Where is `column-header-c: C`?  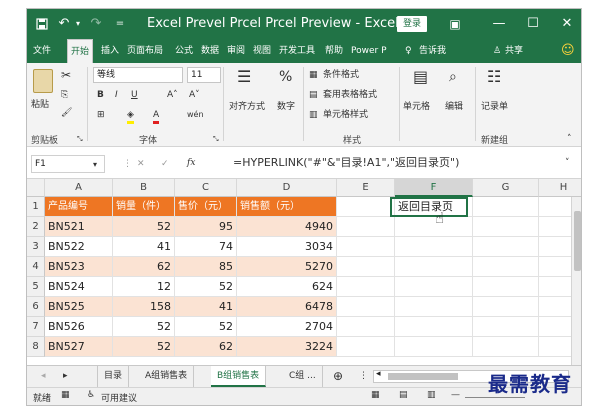 column-header-c: C is located at coordinates (206, 188).